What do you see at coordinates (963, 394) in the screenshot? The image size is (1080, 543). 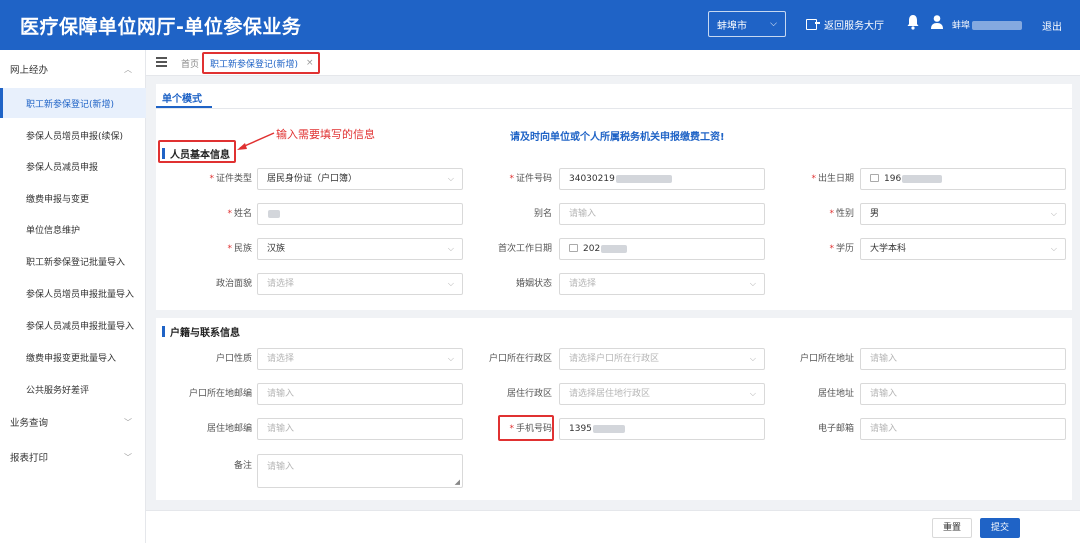 I see `residence-address-input: 请输入` at bounding box center [963, 394].